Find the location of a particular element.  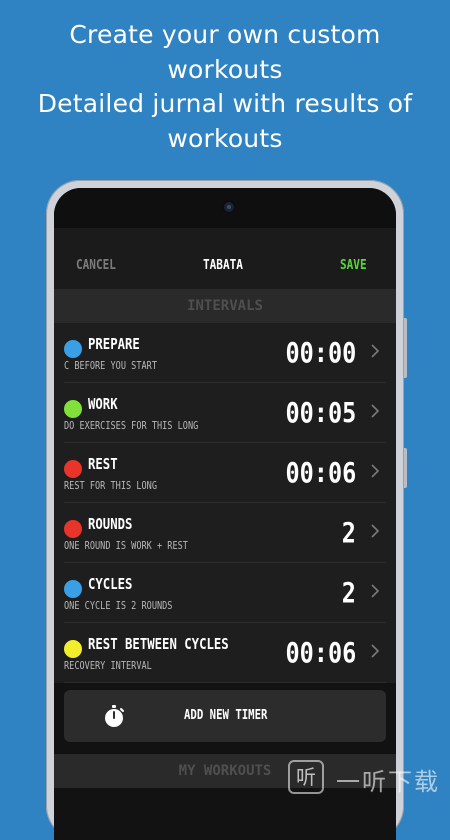

interval-description: RECOVERY INTERVAL is located at coordinates (108, 665).